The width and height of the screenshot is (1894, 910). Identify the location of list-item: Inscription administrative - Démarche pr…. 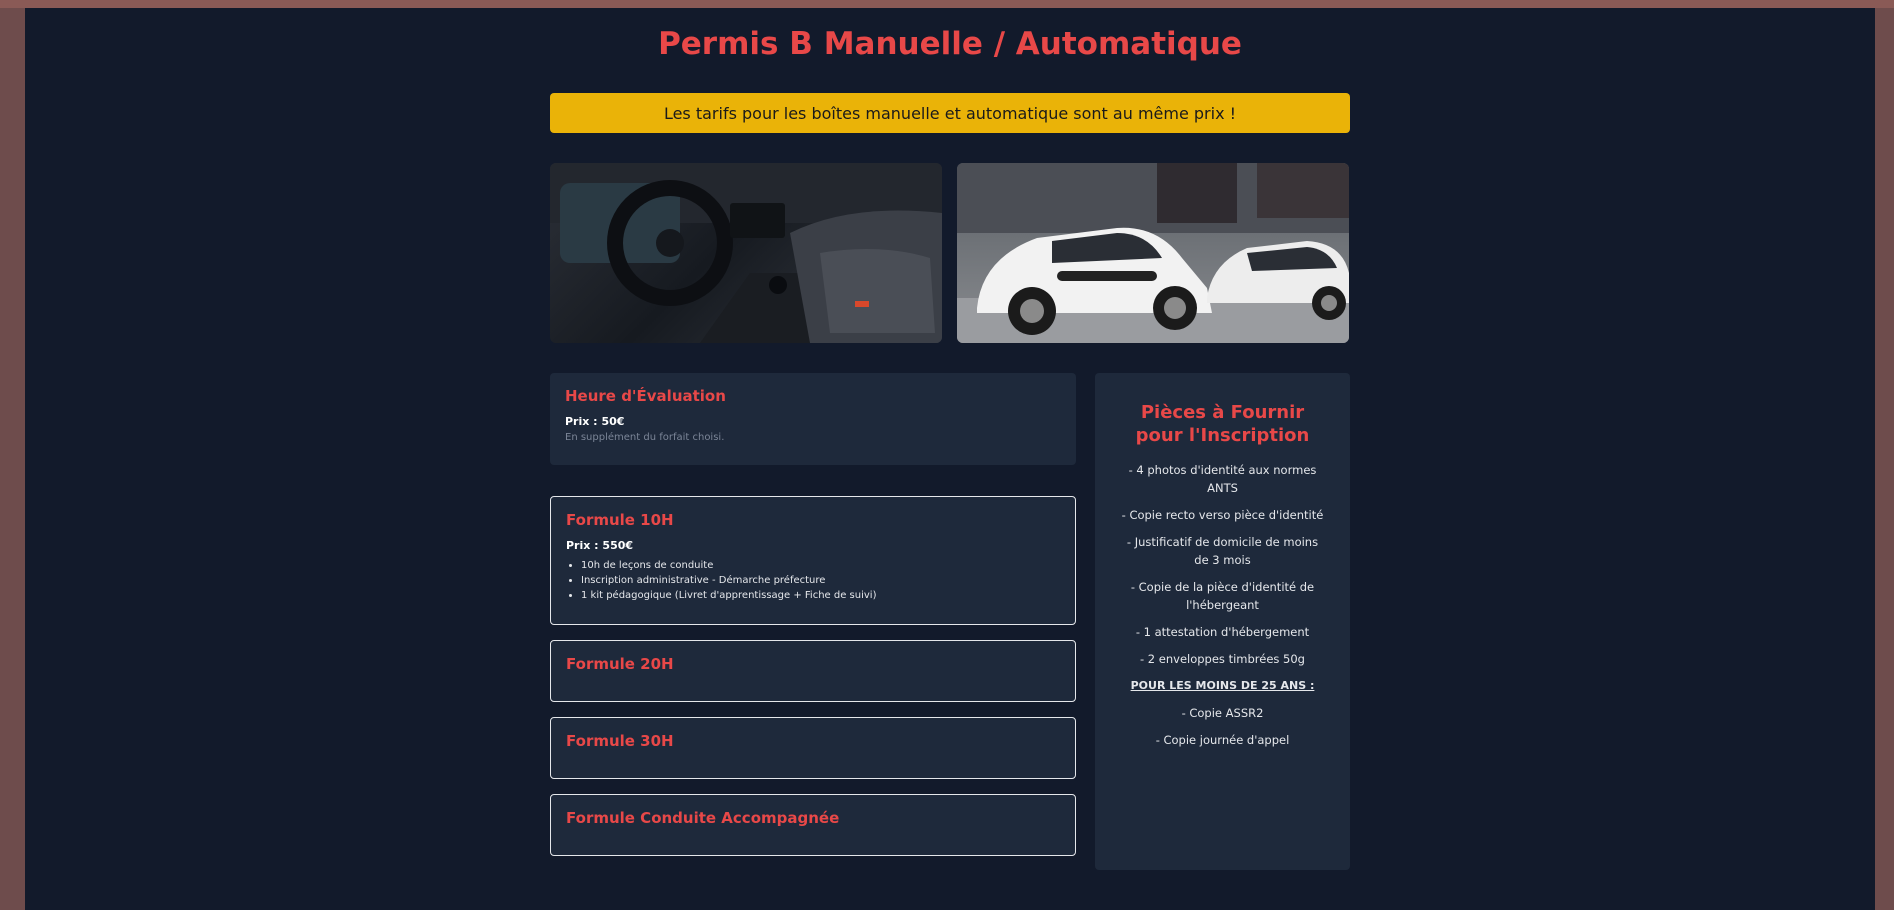
(820, 580).